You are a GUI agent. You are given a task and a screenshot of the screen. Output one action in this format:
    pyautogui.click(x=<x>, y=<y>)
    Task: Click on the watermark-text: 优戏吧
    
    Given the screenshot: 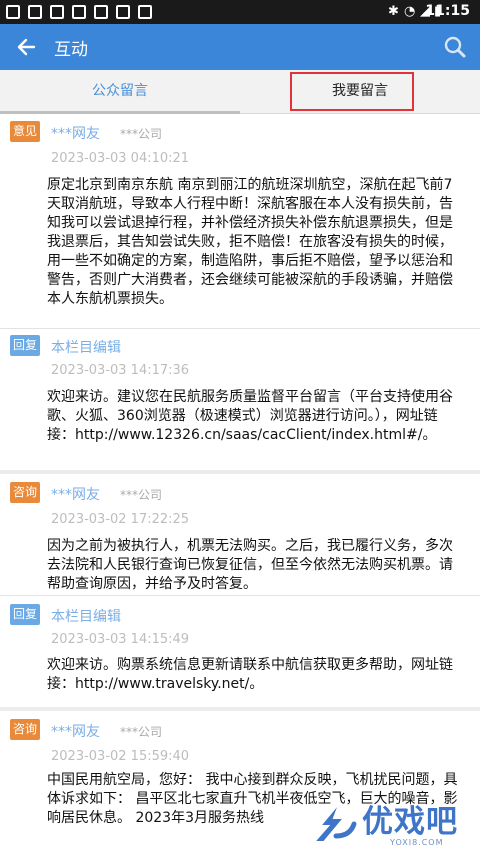 What is the action you would take?
    pyautogui.click(x=410, y=822)
    